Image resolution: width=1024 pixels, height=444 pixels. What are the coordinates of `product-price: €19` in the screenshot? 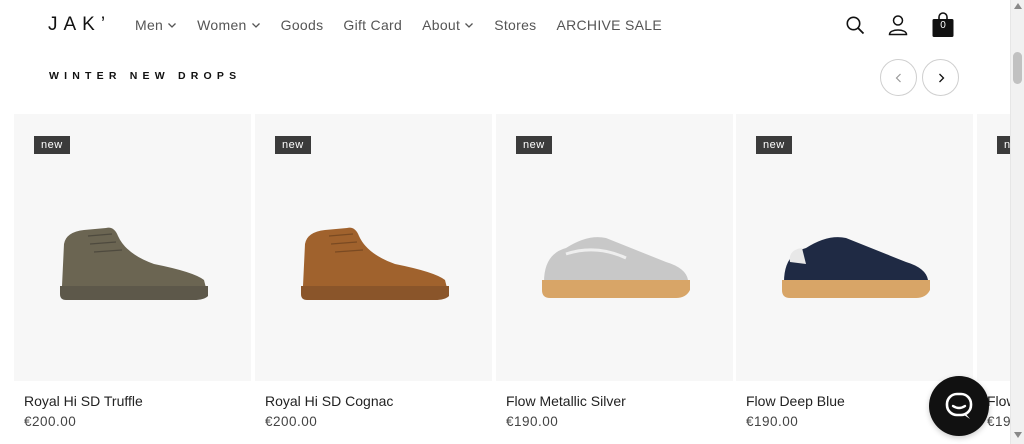 It's located at (998, 421).